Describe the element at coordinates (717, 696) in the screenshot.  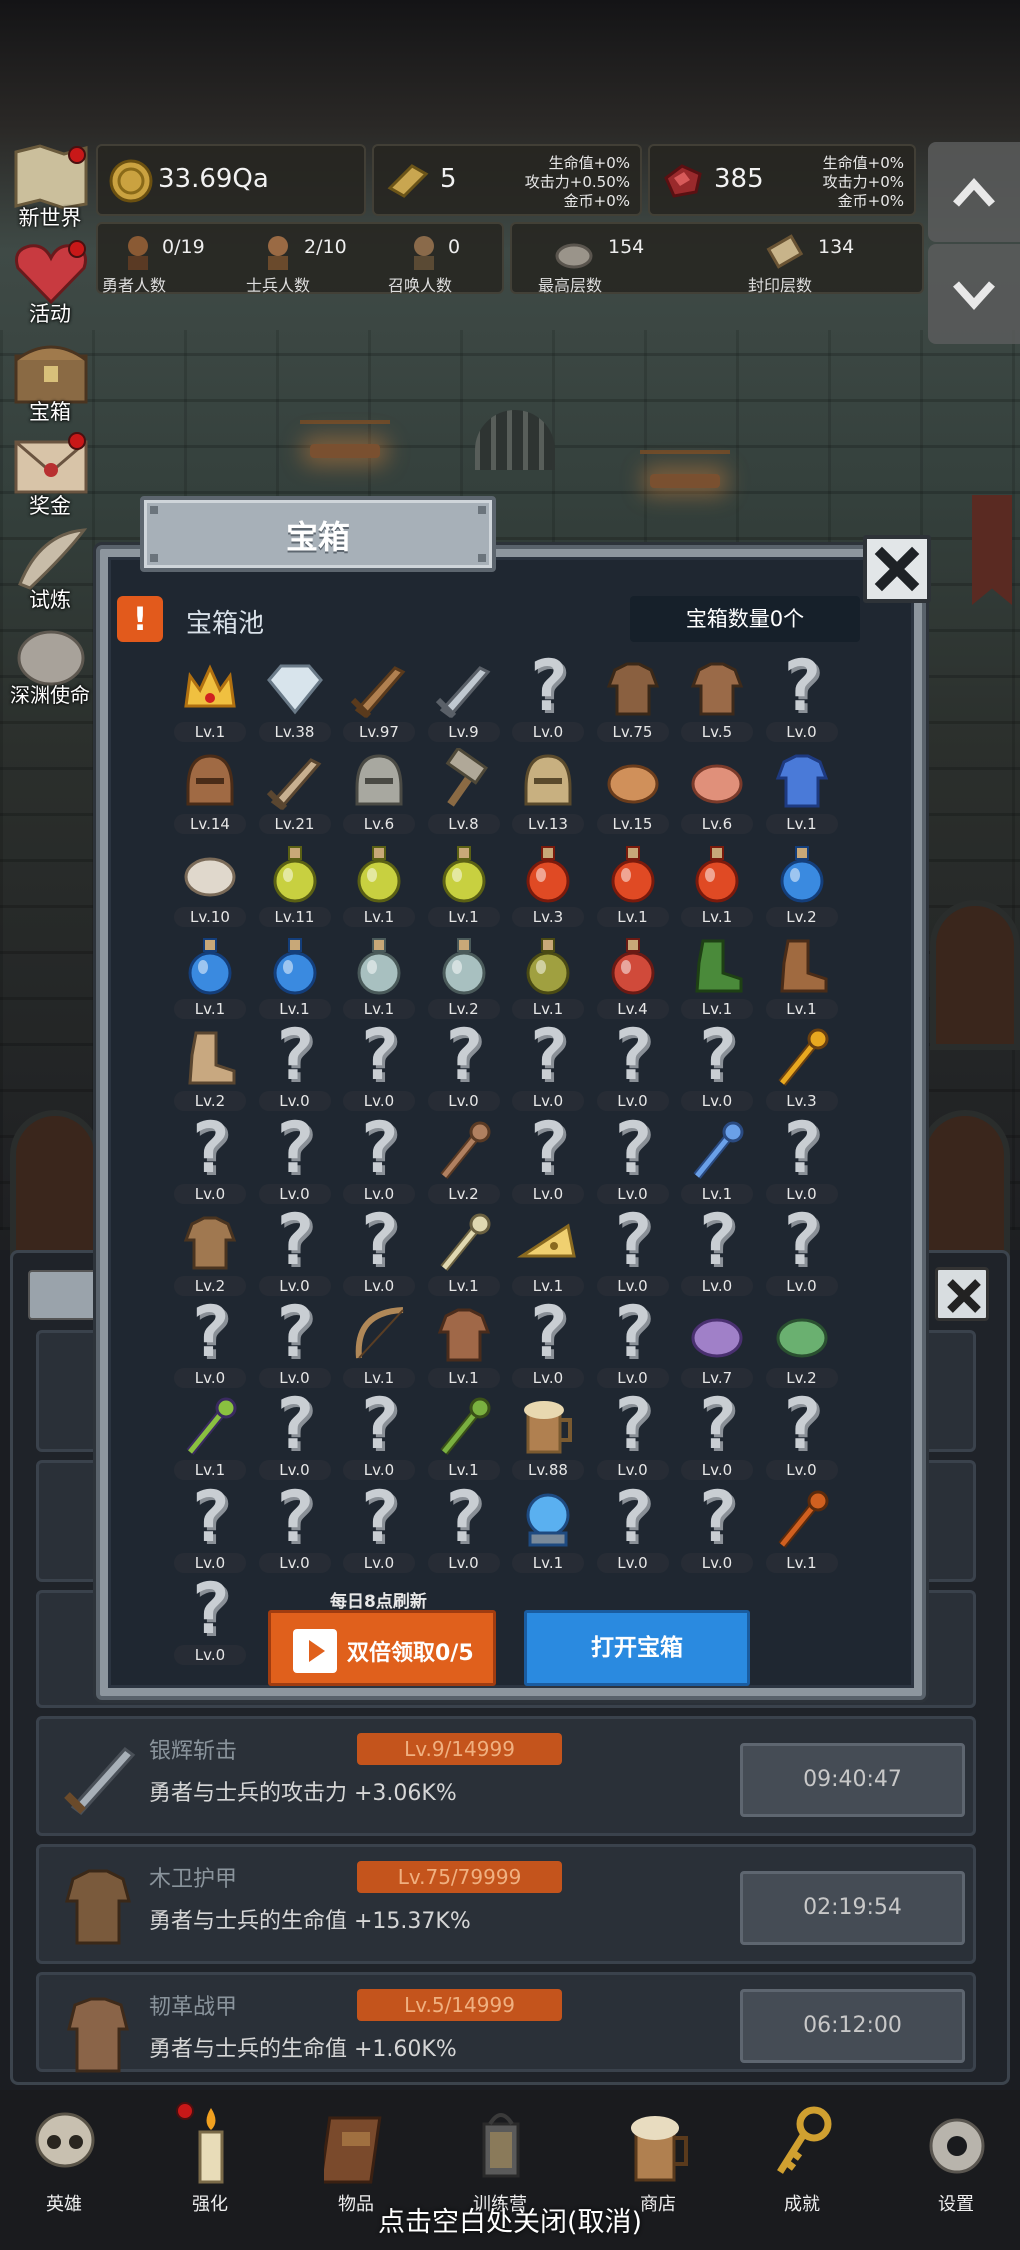
I see `item-slot: Lv.5` at that location.